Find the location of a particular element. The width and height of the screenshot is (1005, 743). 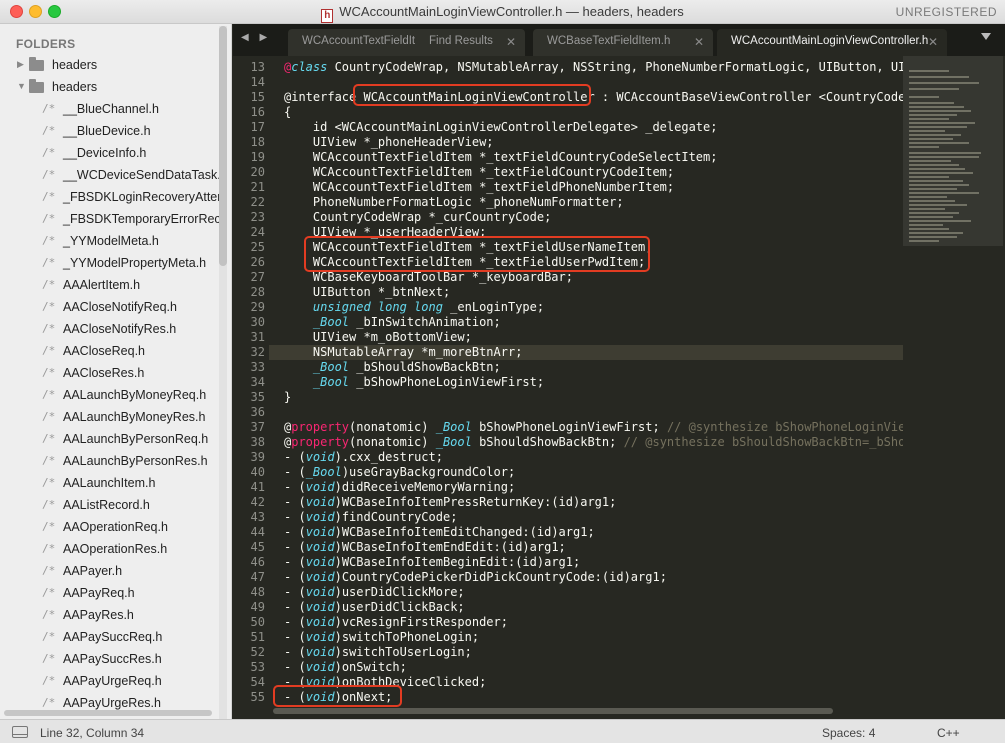

file-item: /* AAPaySuccReq.h is located at coordinates (131, 640).